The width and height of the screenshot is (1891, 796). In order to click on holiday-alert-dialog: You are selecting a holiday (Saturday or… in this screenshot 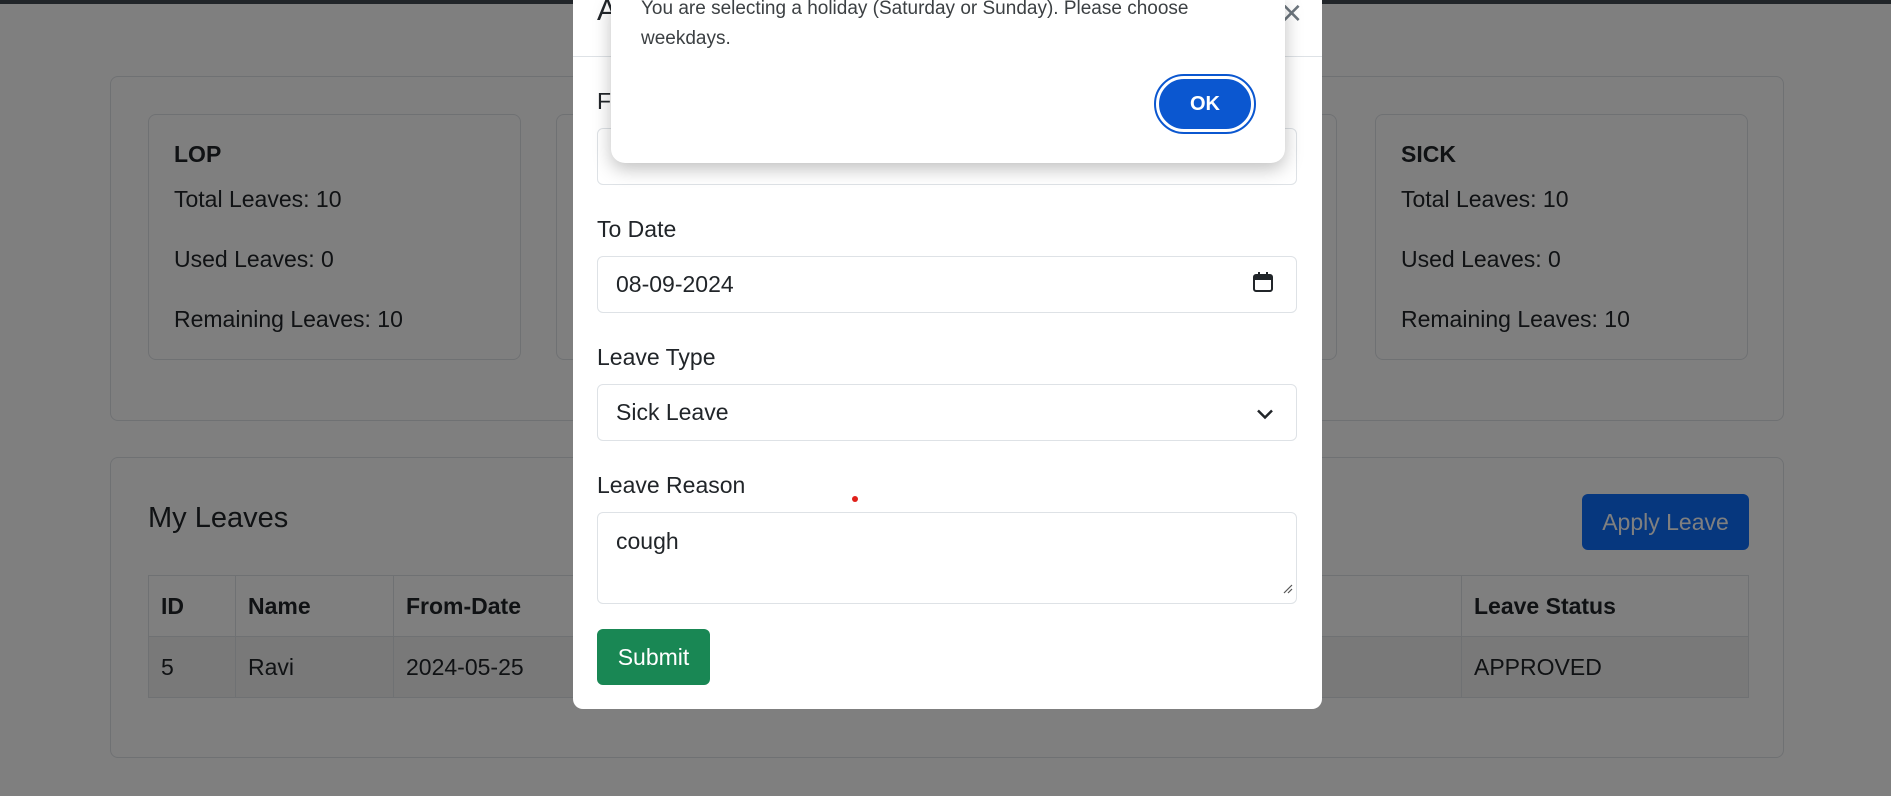, I will do `click(948, 81)`.